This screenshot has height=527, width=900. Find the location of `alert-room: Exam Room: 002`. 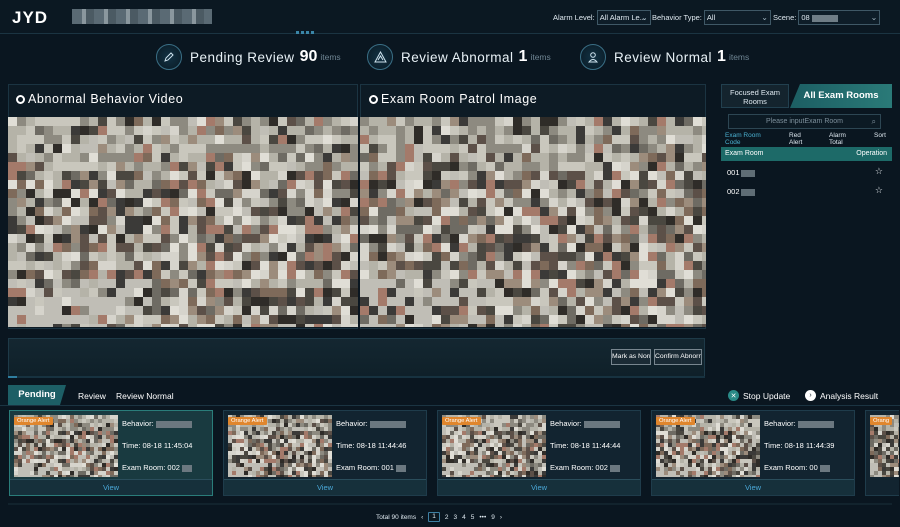

alert-room: Exam Room: 002 is located at coordinates (585, 467).